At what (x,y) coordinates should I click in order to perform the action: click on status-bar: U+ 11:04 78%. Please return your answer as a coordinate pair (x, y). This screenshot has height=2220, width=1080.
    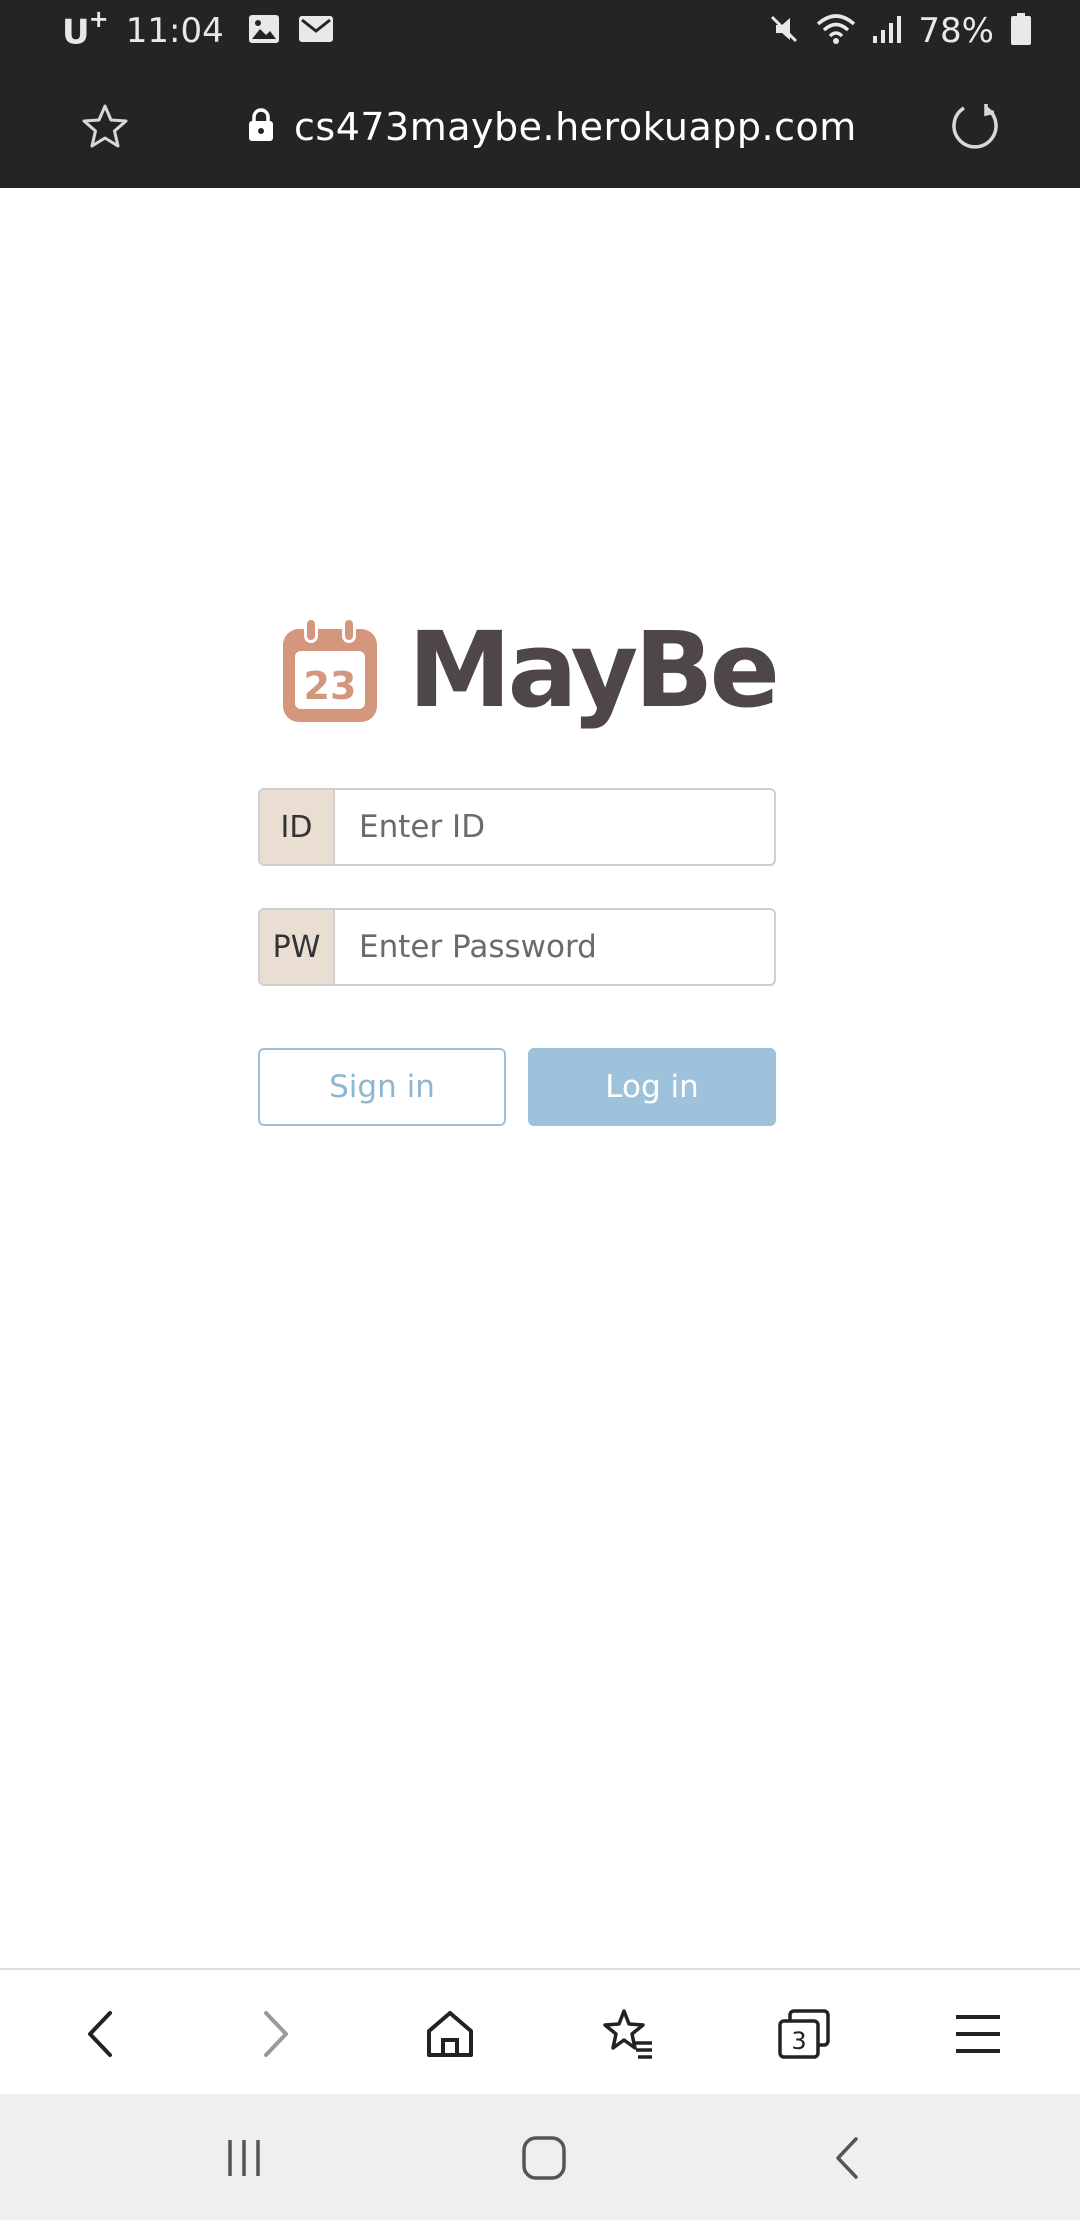
    Looking at the image, I should click on (540, 31).